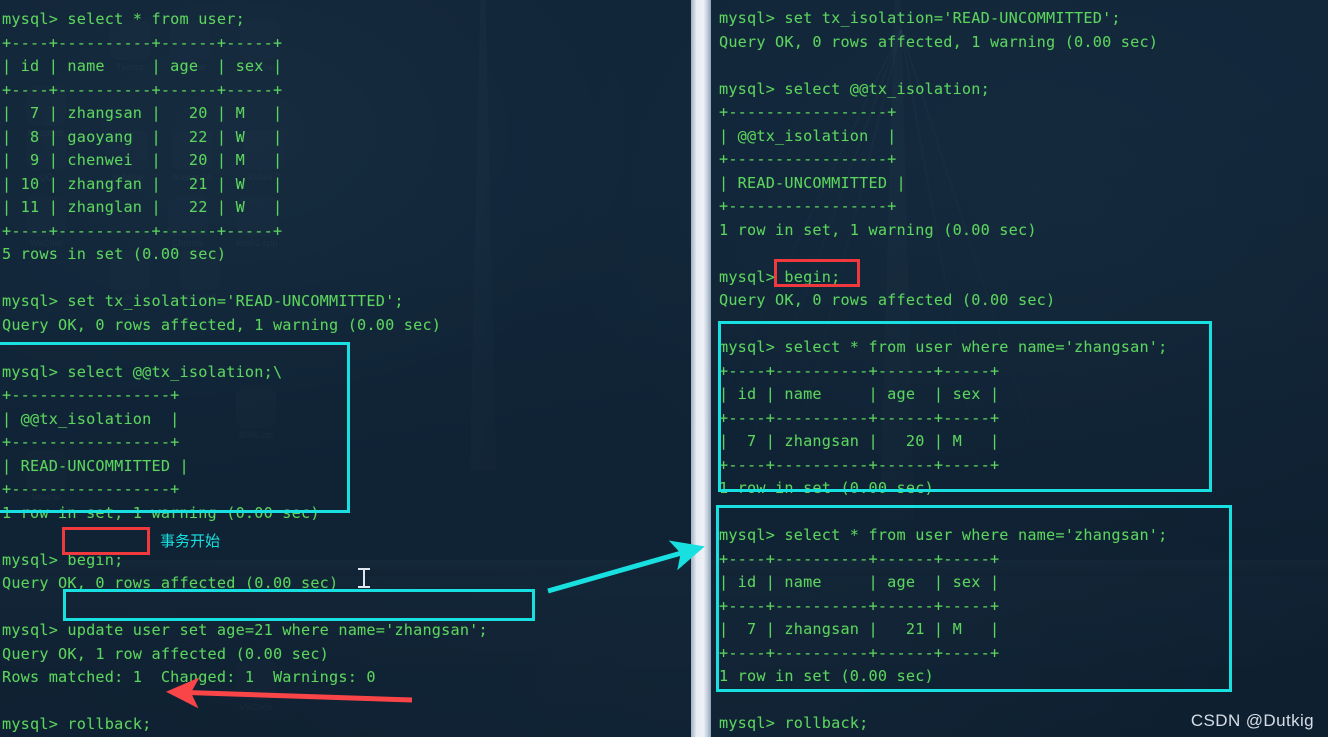 This screenshot has height=737, width=1328. Describe the element at coordinates (701, 368) in the screenshot. I see `pane-splitter` at that location.